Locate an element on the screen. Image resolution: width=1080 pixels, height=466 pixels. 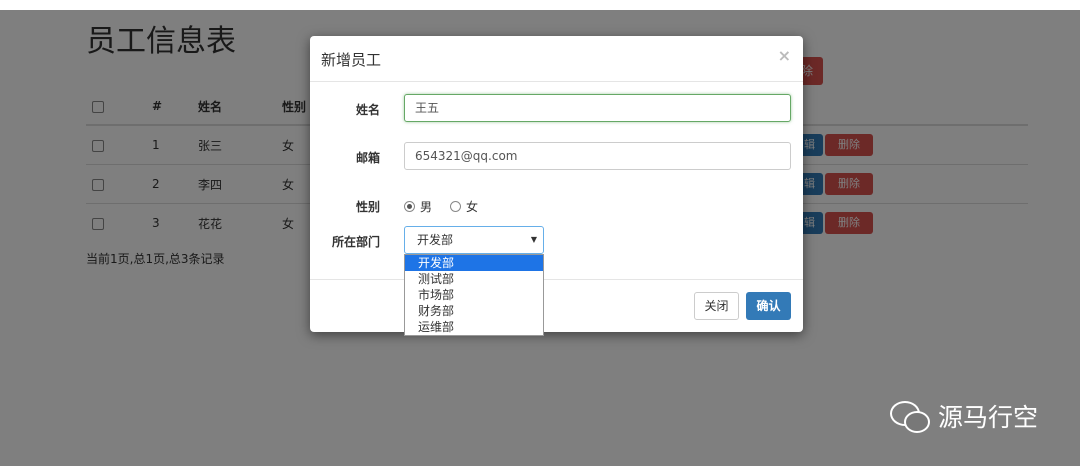
dept-option: 市场部 is located at coordinates (474, 295).